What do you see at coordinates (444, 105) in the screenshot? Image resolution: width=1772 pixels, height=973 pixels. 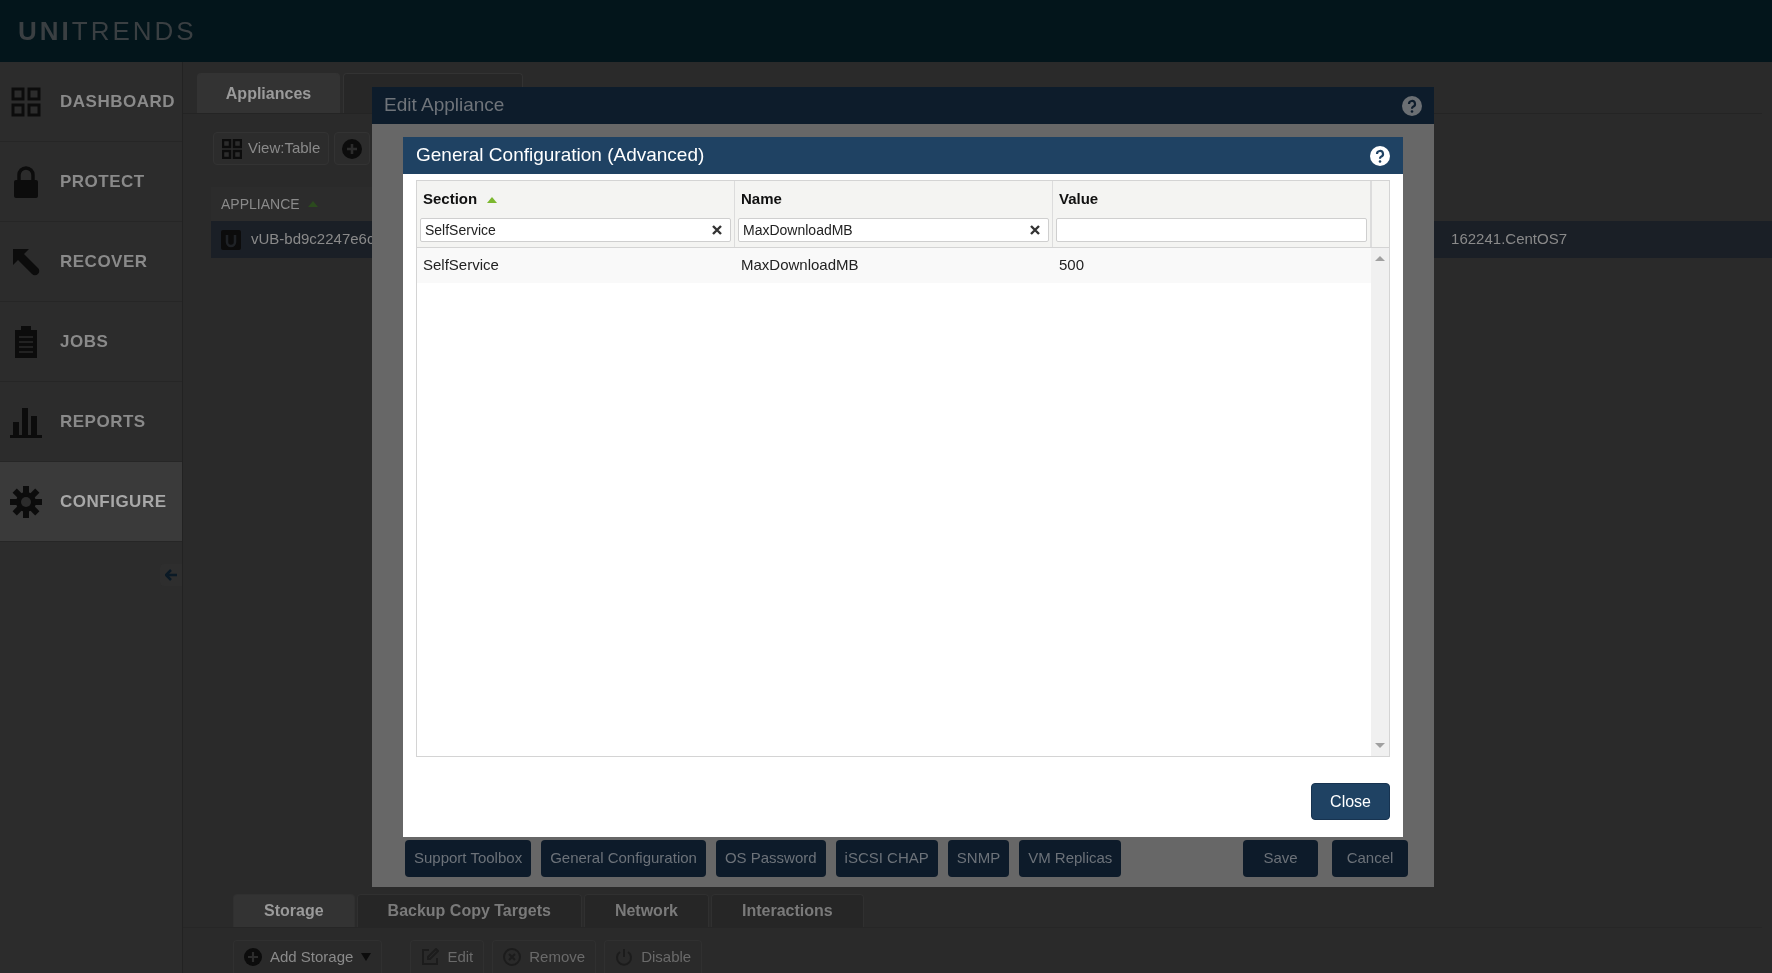 I see `dialog-title: Edit Appliance` at bounding box center [444, 105].